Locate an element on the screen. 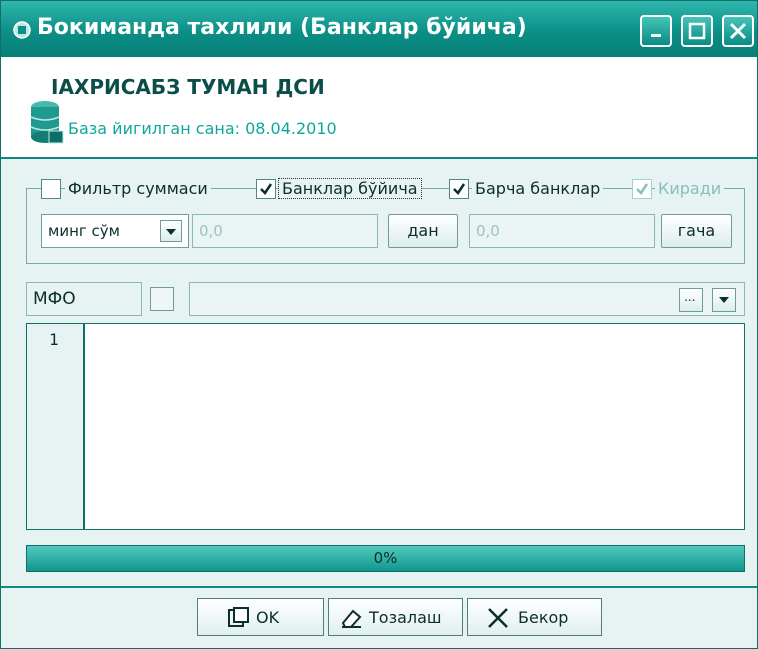  organization-title: ІАХРИСАБЗ ТУМАН ДСИ is located at coordinates (188, 87).